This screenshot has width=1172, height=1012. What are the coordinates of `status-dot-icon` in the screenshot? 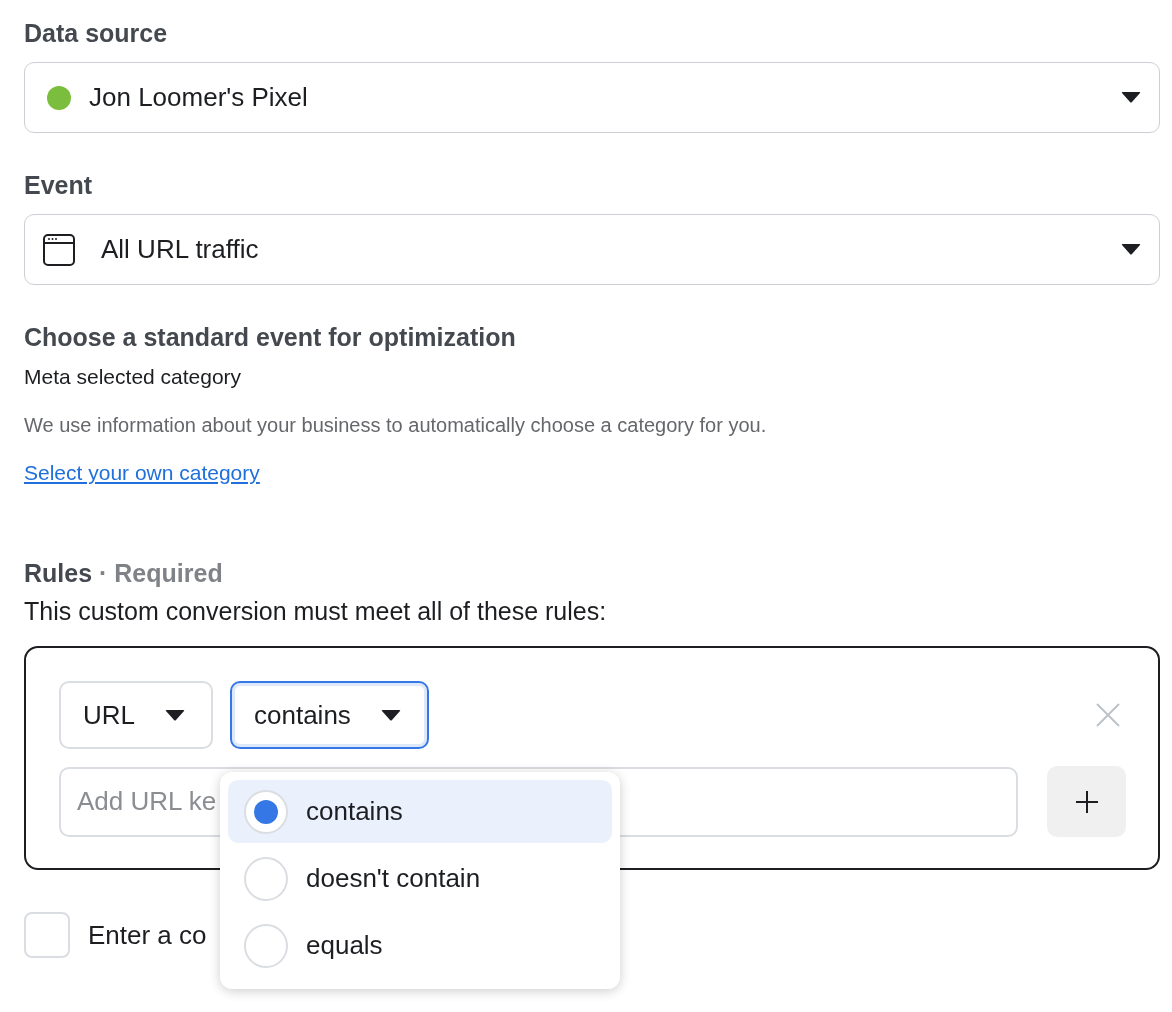 It's located at (59, 97).